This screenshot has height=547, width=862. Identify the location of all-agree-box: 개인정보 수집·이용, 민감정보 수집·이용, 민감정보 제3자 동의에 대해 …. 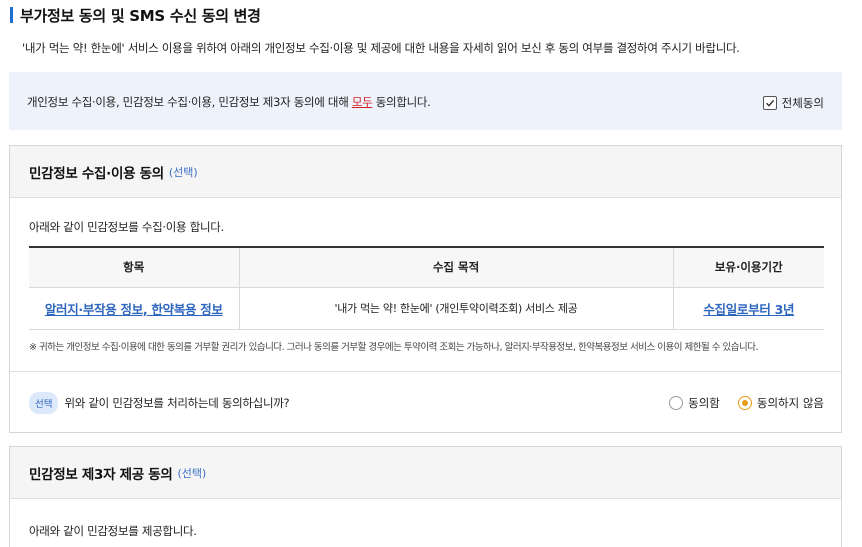
(425, 101).